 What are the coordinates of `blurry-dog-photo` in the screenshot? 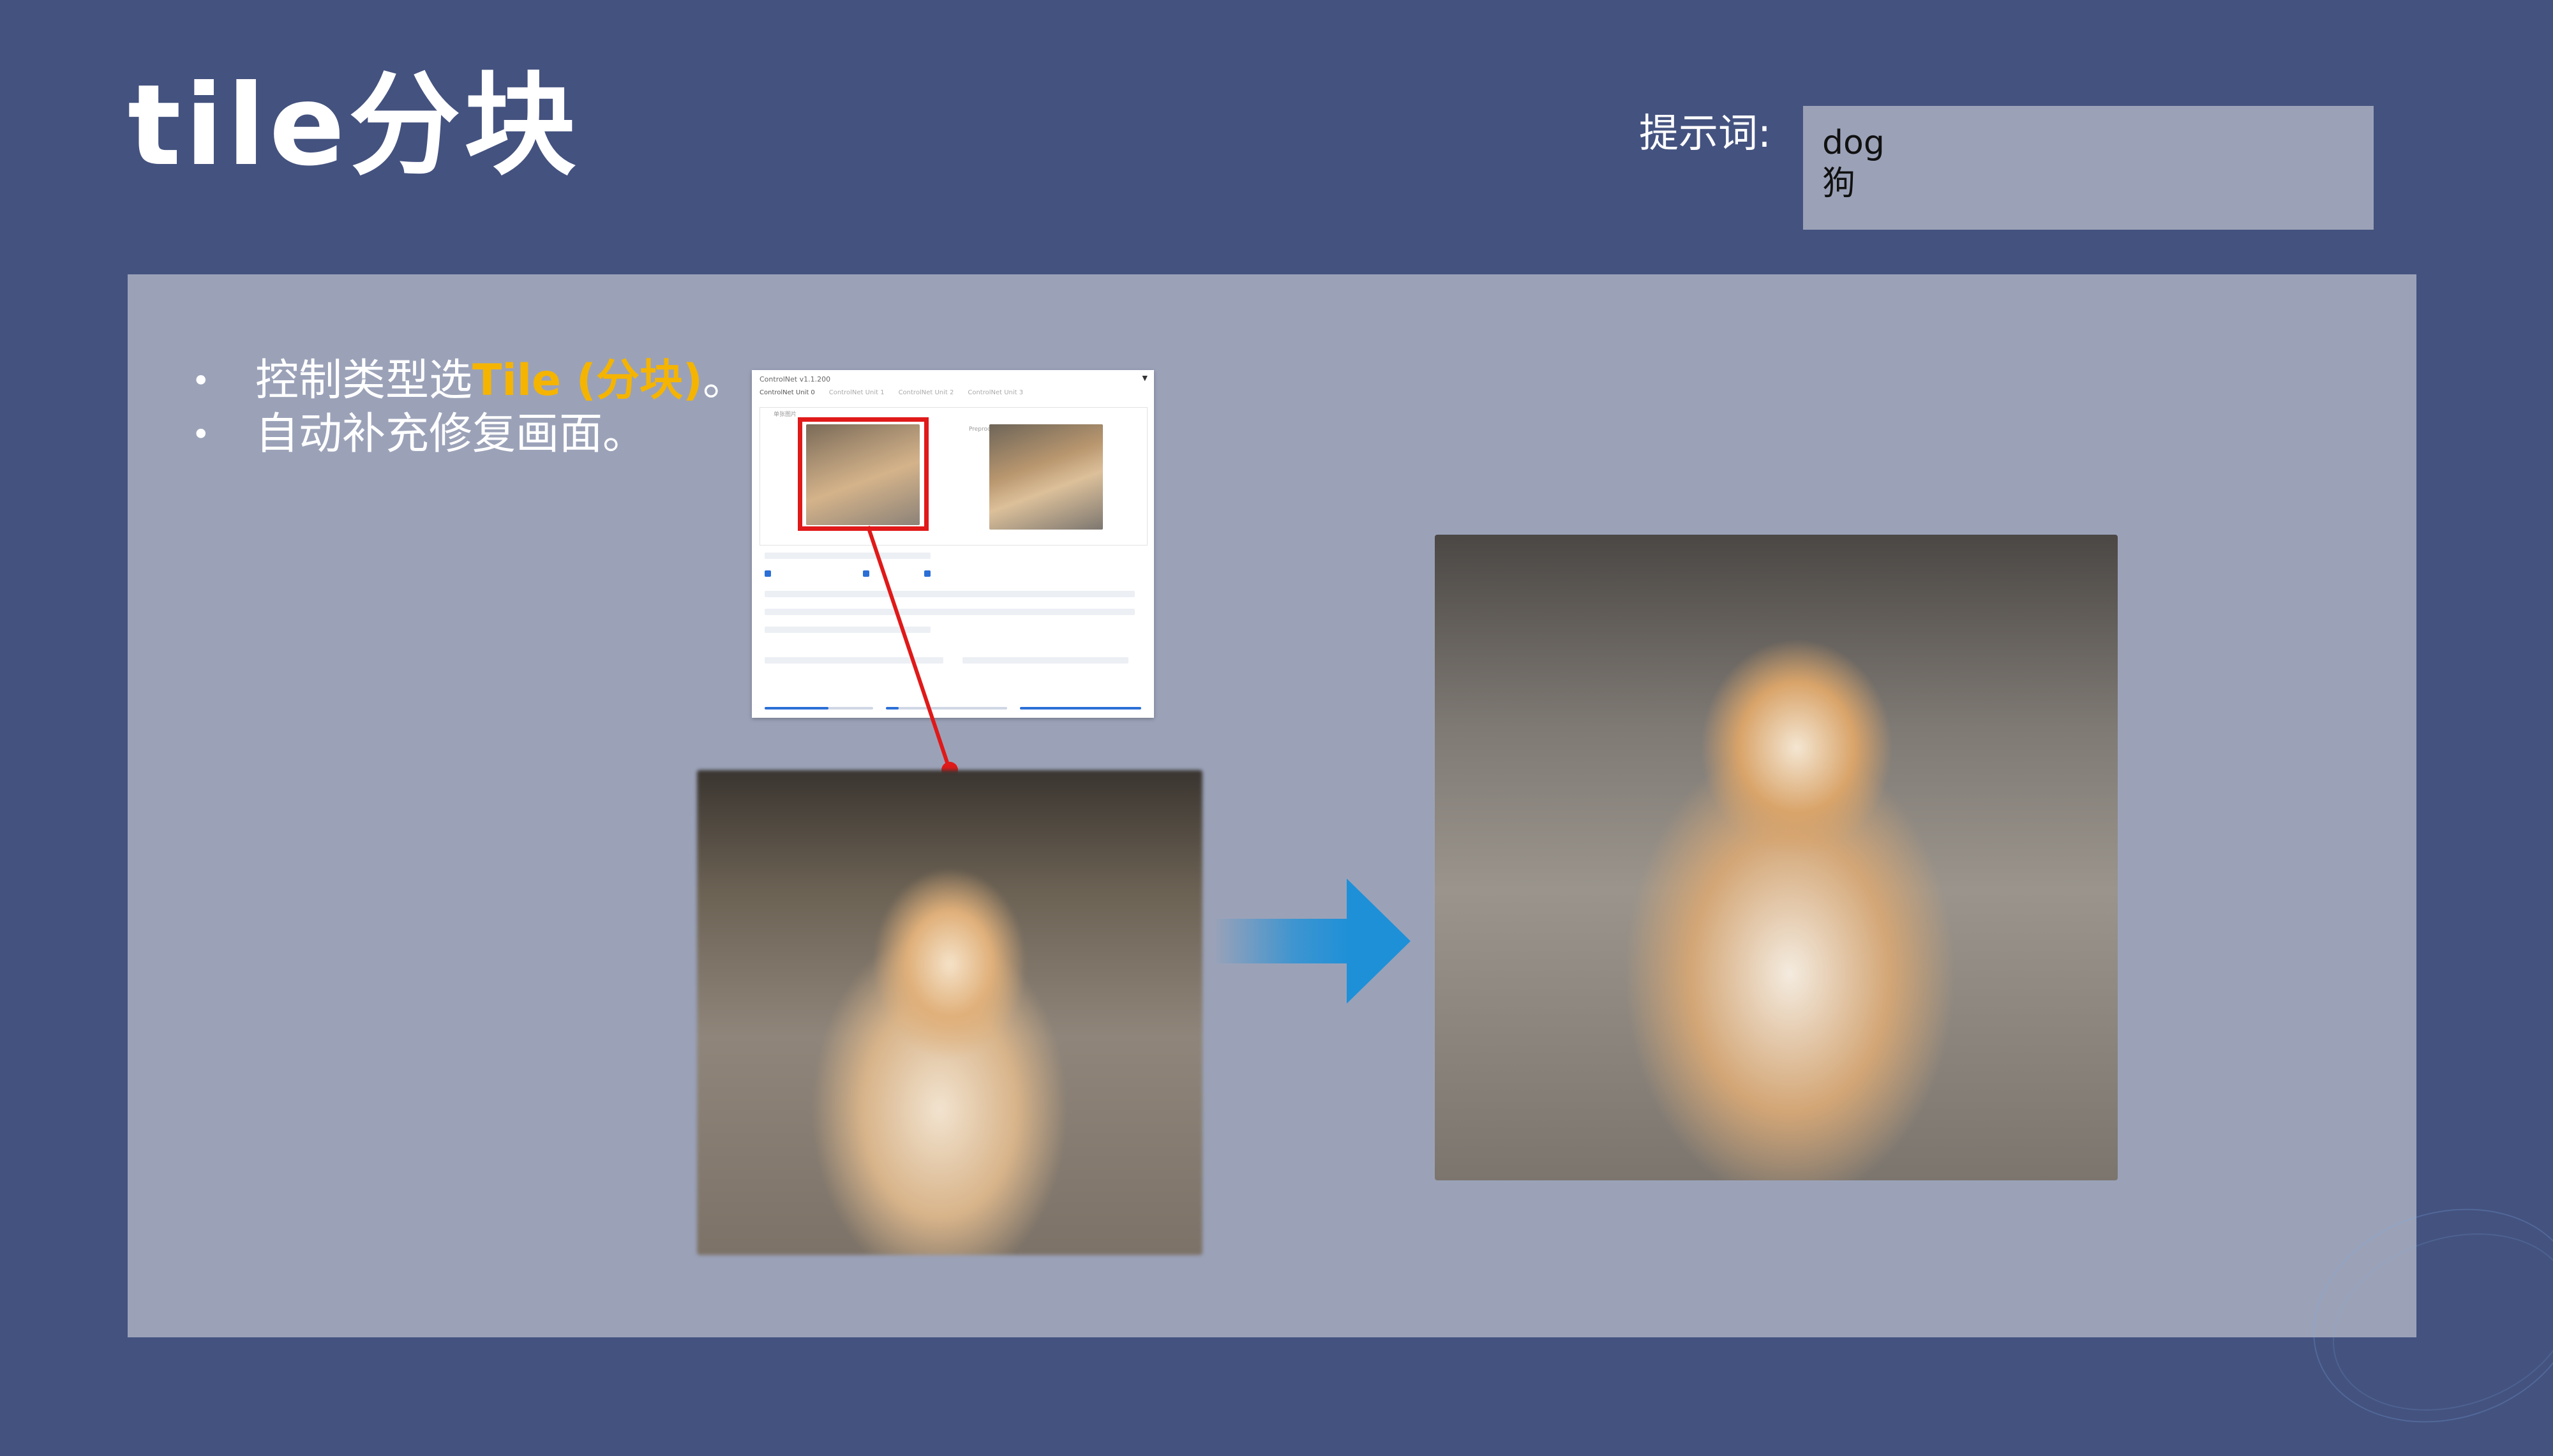 It's located at (949, 1012).